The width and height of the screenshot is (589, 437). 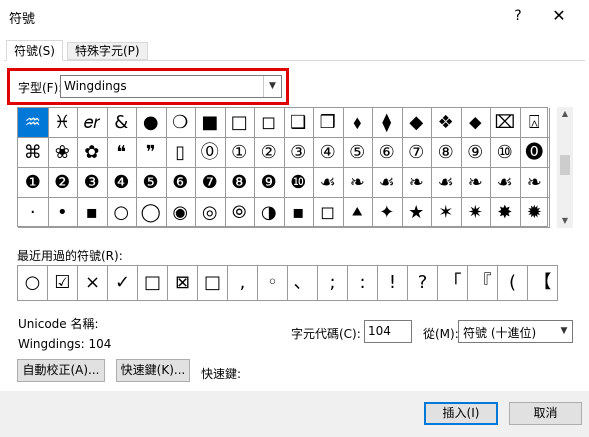 What do you see at coordinates (298, 153) in the screenshot?
I see `symbol-cell: ③` at bounding box center [298, 153].